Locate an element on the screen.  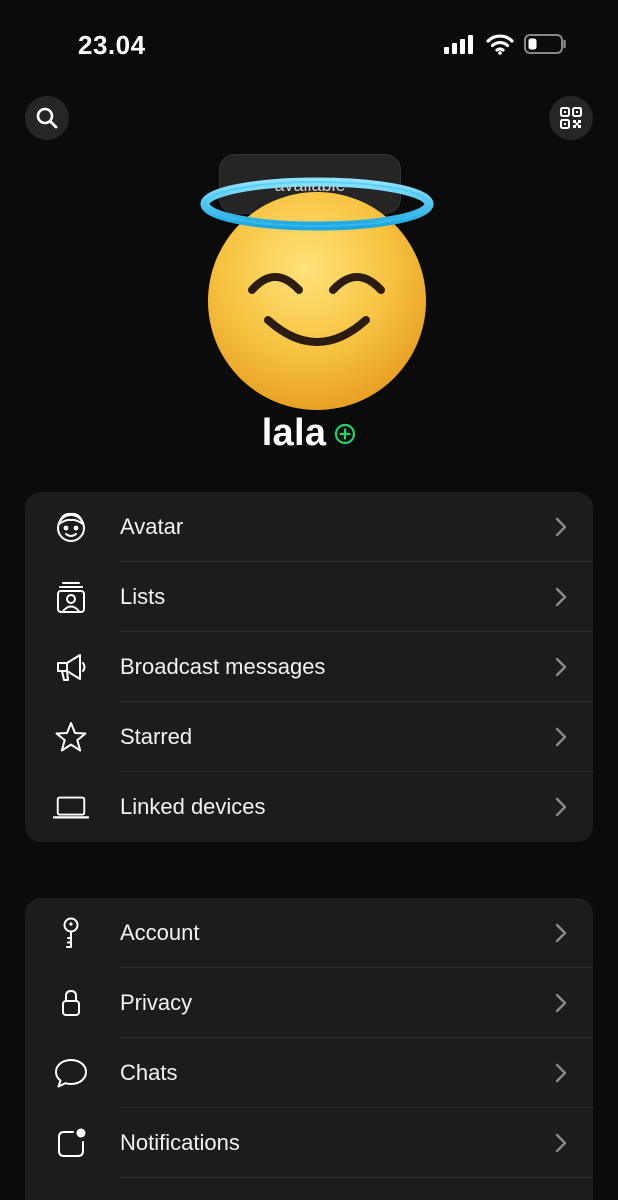
lock-icon is located at coordinates (71, 1003).